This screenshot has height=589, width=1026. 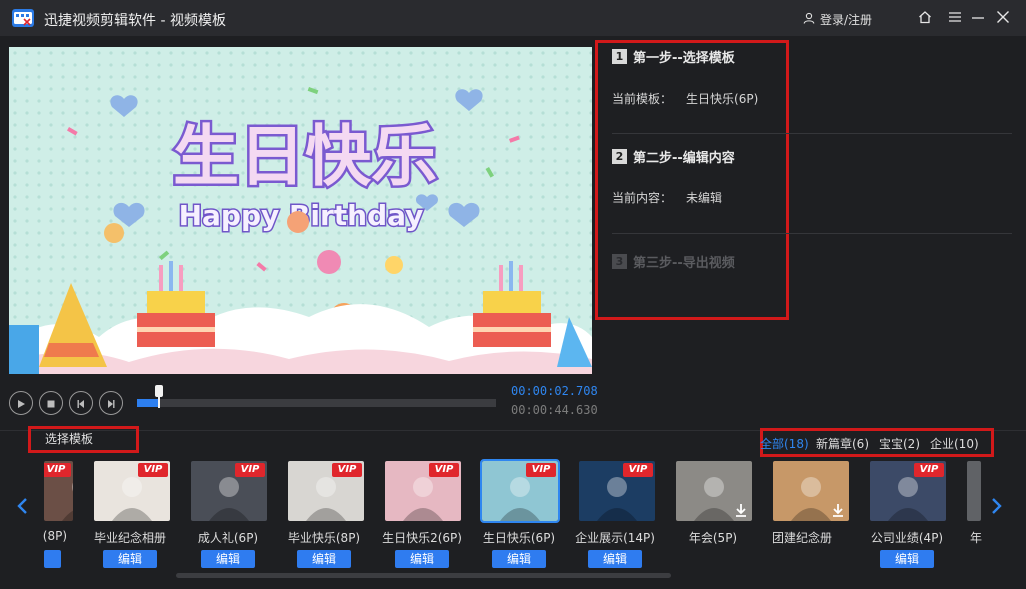 What do you see at coordinates (642, 198) in the screenshot?
I see `step2-info-label: 当前内容：` at bounding box center [642, 198].